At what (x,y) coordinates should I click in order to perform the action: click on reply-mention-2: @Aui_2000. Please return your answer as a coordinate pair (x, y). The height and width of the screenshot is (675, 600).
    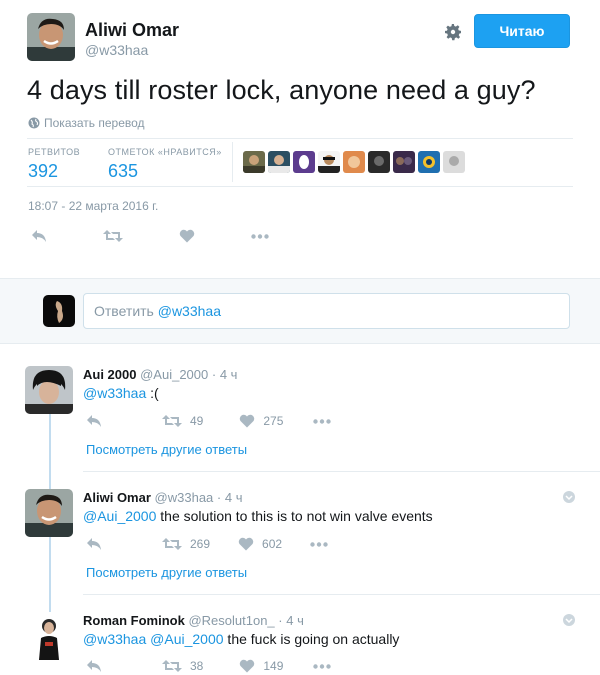
    Looking at the image, I should click on (186, 639).